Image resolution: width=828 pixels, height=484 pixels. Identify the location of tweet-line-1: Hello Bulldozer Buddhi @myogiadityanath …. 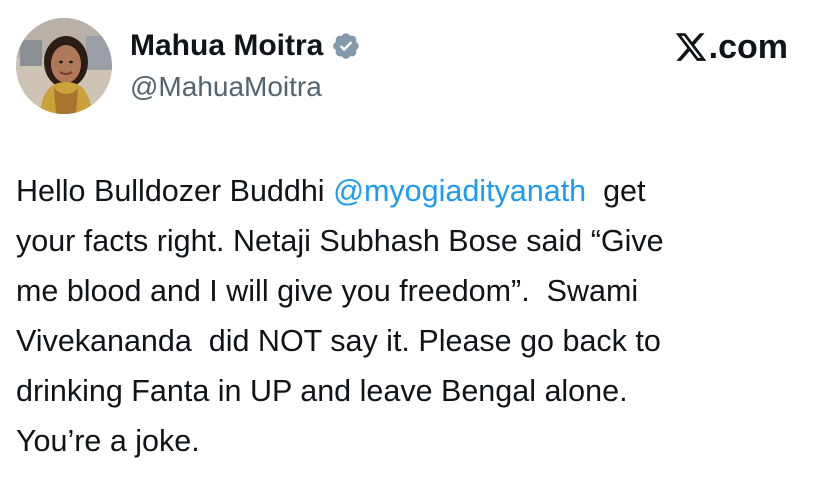
(414, 191).